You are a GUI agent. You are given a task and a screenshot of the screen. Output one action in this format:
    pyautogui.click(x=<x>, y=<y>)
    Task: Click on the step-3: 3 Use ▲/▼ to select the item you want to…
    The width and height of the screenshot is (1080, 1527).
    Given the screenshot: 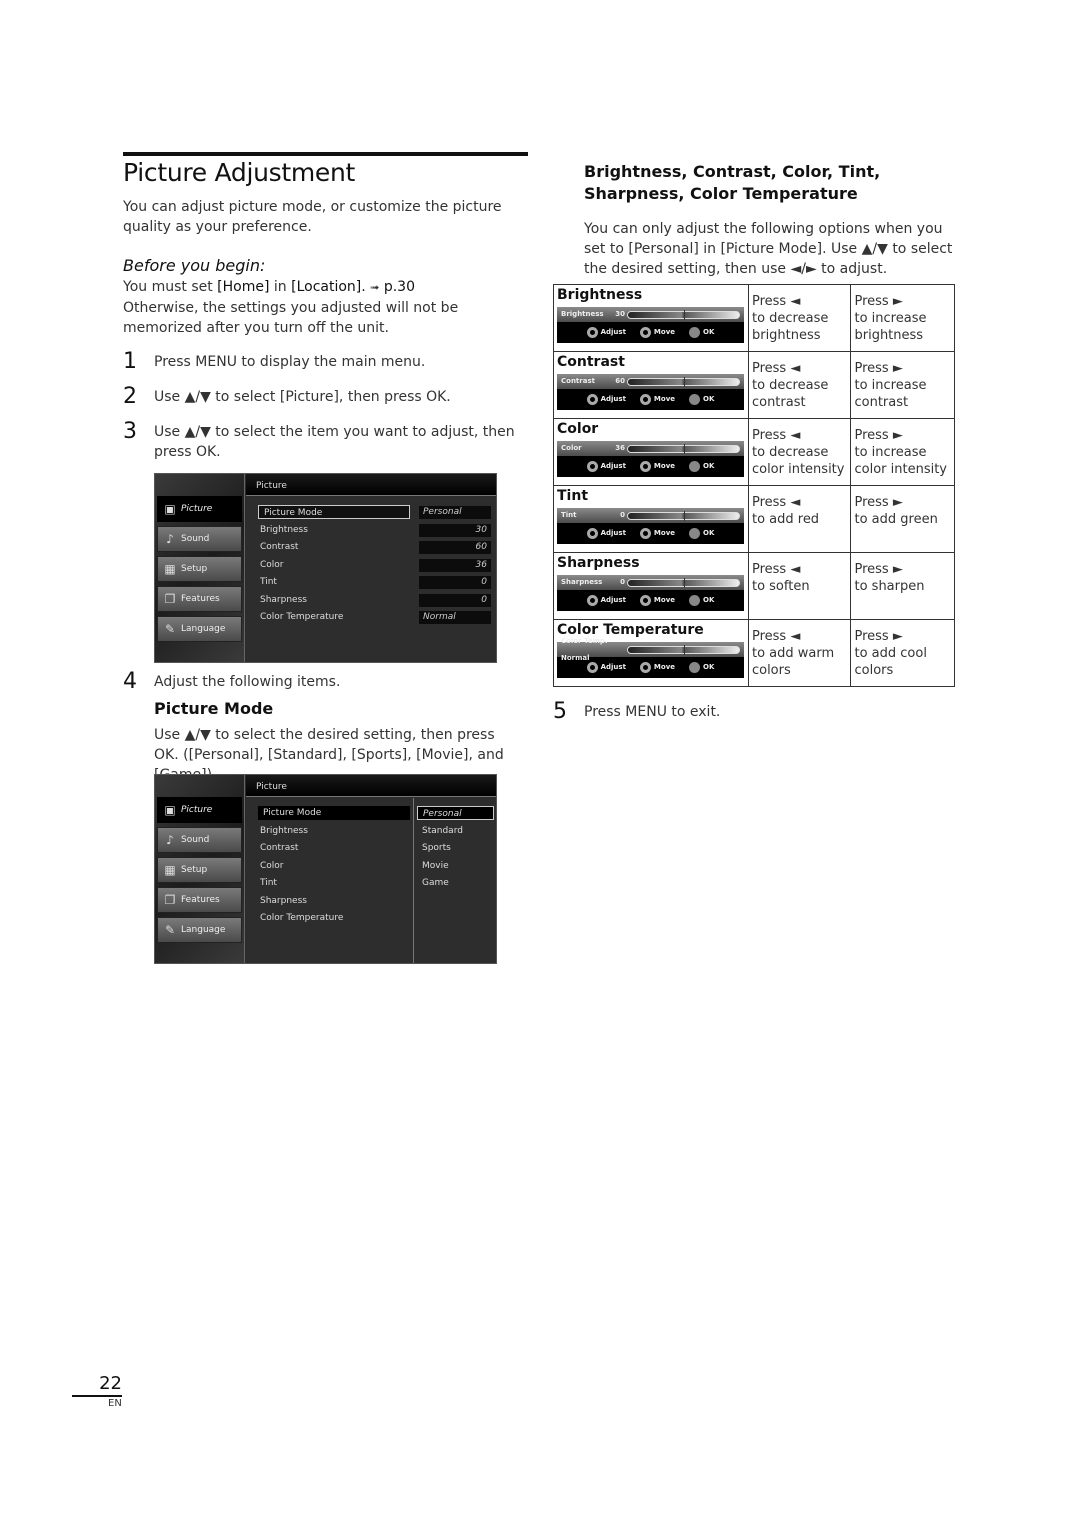 What is the action you would take?
    pyautogui.click(x=325, y=440)
    